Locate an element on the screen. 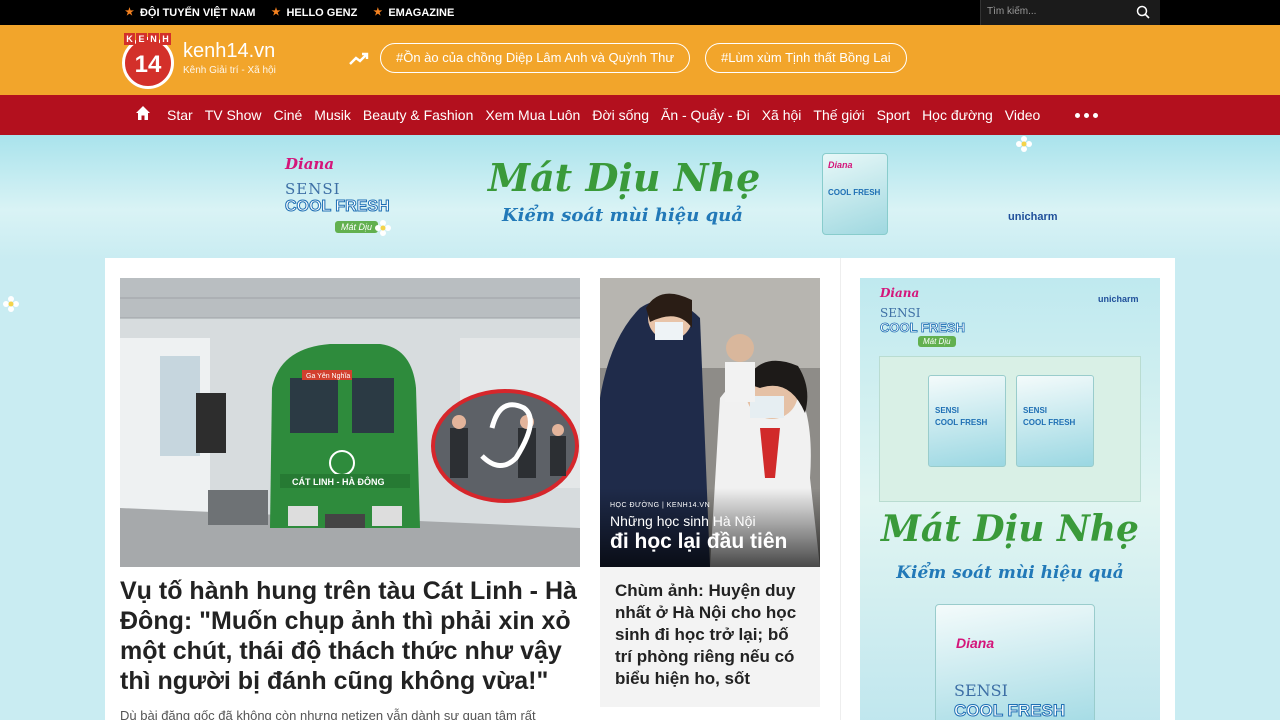  trending-tag: #Lùm xùm Tịnh thất Bồng Lai is located at coordinates (806, 58).